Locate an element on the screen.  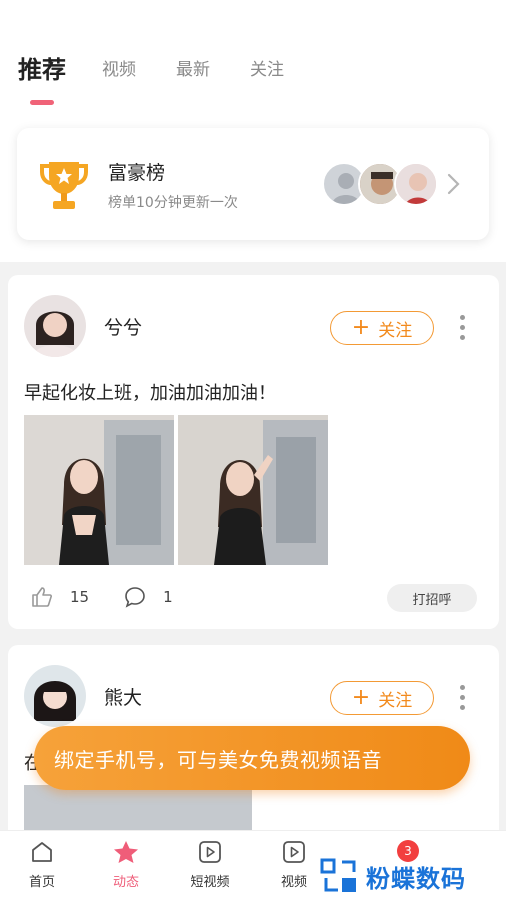
username: 兮兮 is located at coordinates (123, 326).